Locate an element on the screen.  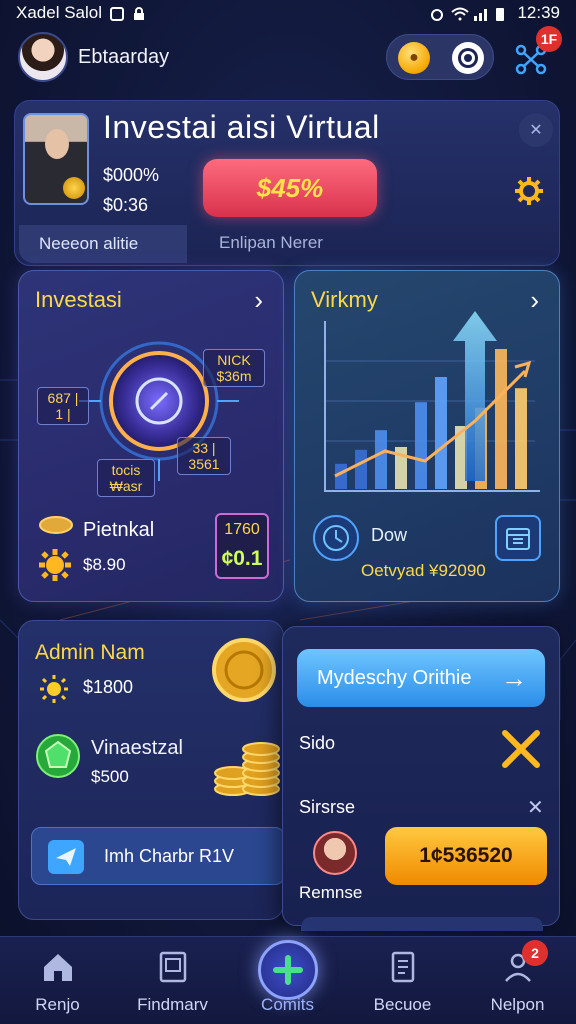
badge-2: NICK $36m is located at coordinates (234, 368).